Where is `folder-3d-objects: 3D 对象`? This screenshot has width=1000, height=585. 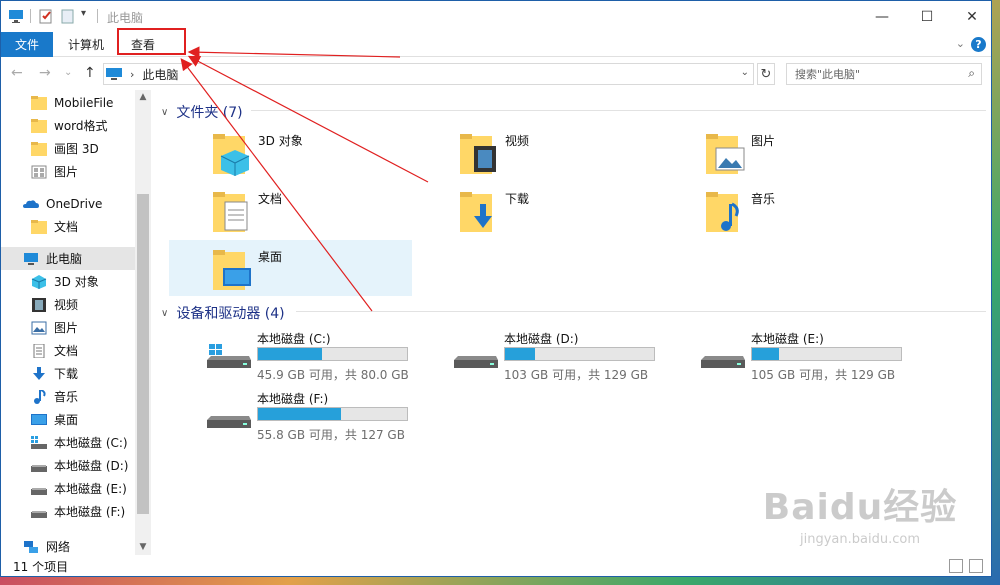
folder-3d-objects: 3D 对象 is located at coordinates (290, 152).